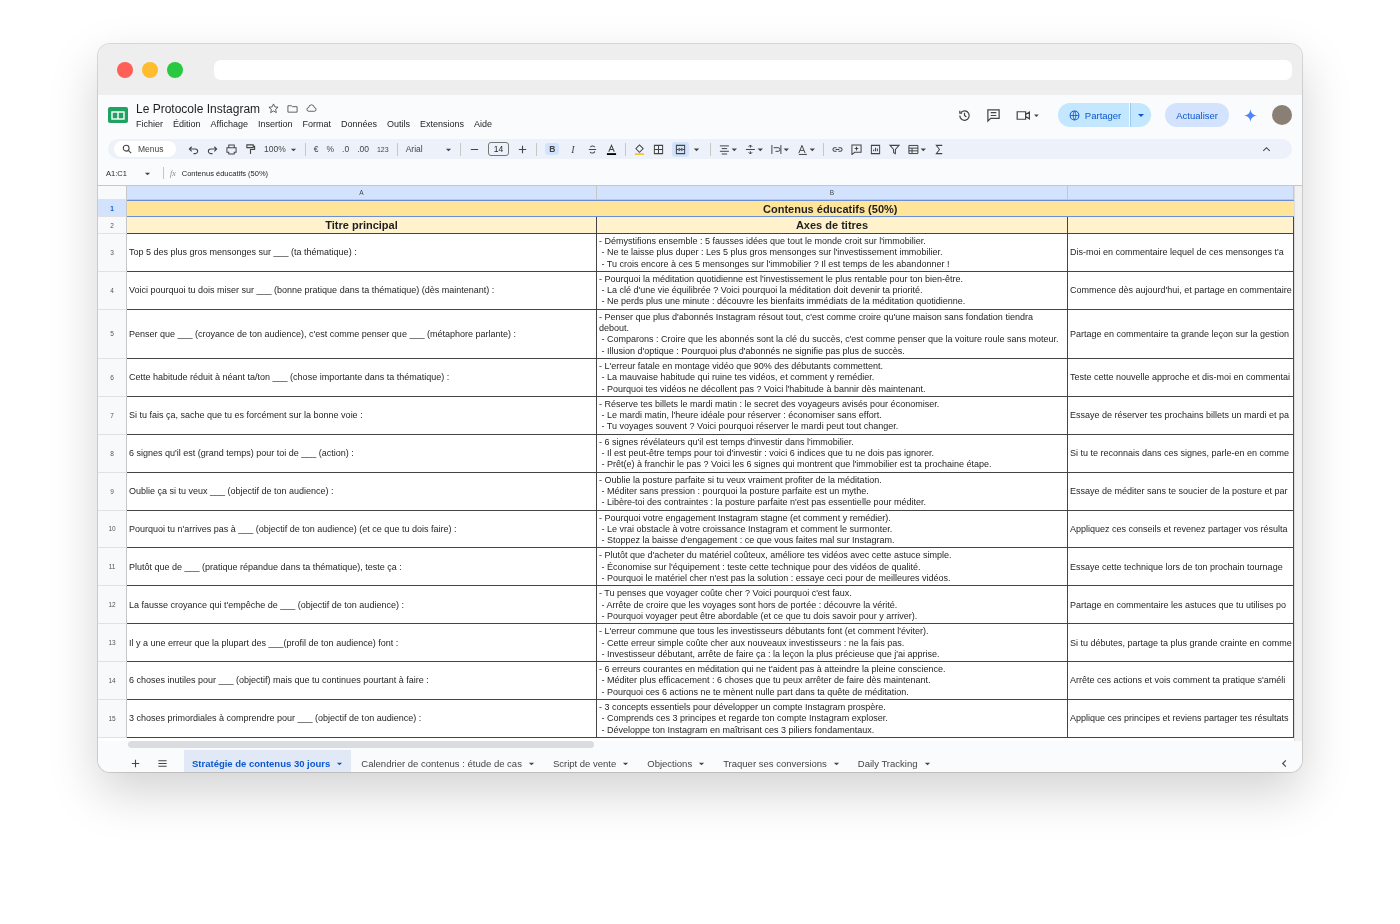 This screenshot has height=924, width=1400. I want to click on table-cell: - Pourquoi la méditation quotidienne est l'investissement le plus rentable pour ton bien-être. - La clé d'une vie équilibrée ? Voici pourquoi la méditation doit devenir ta priorité. - Ne perds plus une minute : découvre les bienfaits immédiats de la méditation quotidienne., so click(832, 290).